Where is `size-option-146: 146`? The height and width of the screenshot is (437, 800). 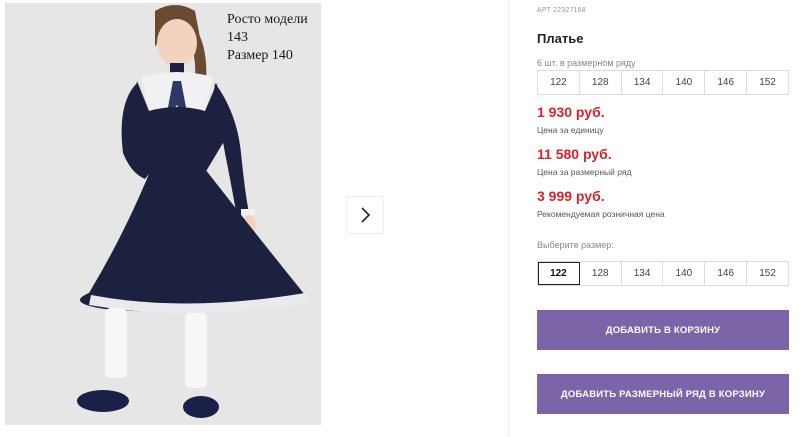 size-option-146: 146 is located at coordinates (726, 273).